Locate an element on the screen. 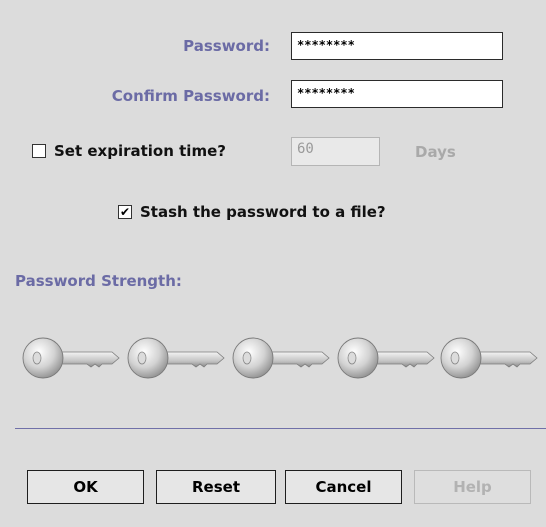  reset-button: Reset is located at coordinates (216, 487).